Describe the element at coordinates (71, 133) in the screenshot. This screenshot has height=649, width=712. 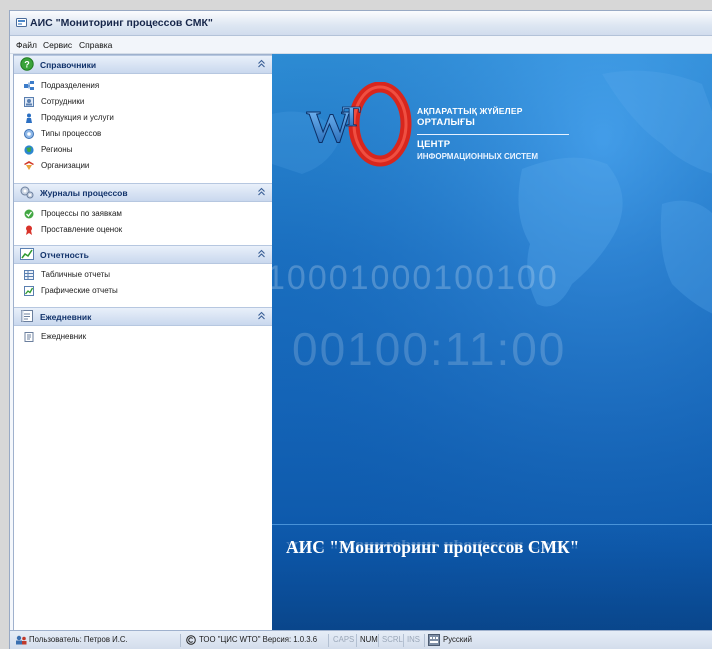
I see `sidebar-item-label: Типы процессов` at that location.